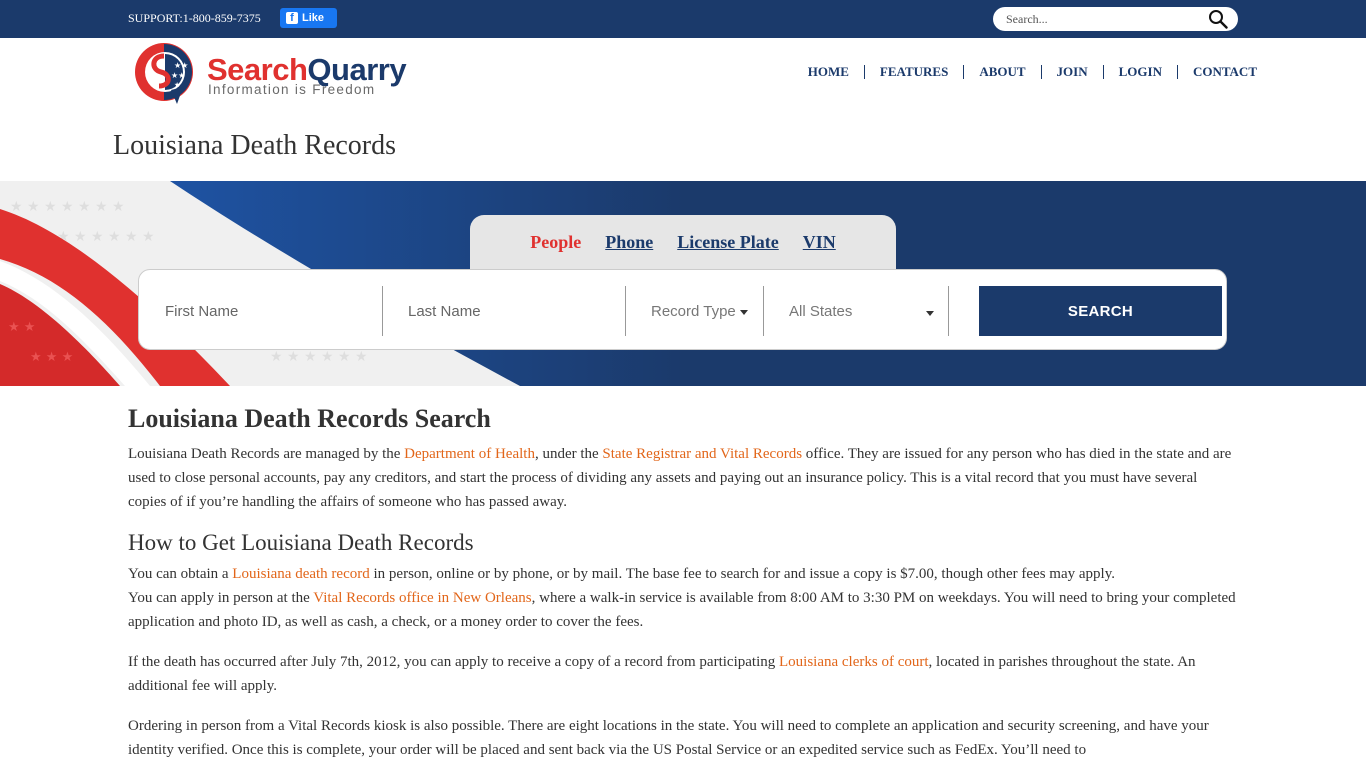 This screenshot has height=778, width=1366. I want to click on support-phone: SUPPORT:1-800-859-7375, so click(194, 18).